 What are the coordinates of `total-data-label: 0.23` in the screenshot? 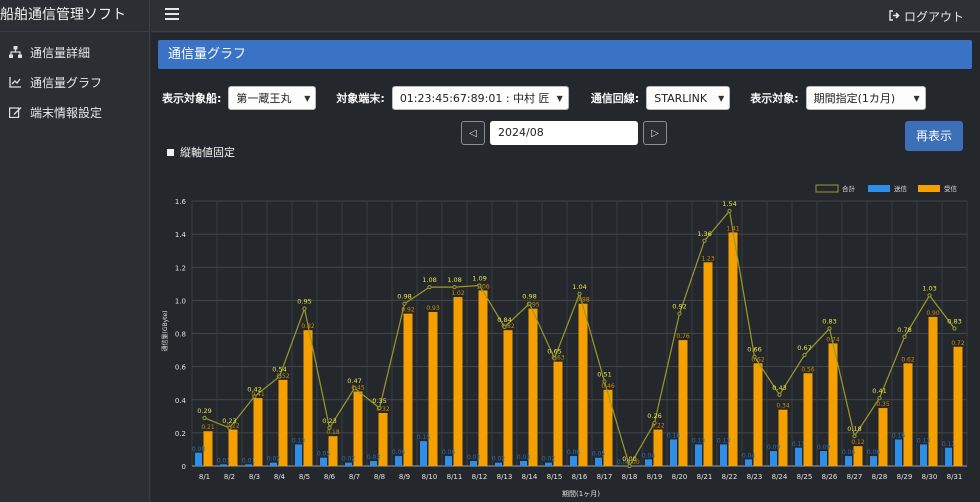 It's located at (329, 421).